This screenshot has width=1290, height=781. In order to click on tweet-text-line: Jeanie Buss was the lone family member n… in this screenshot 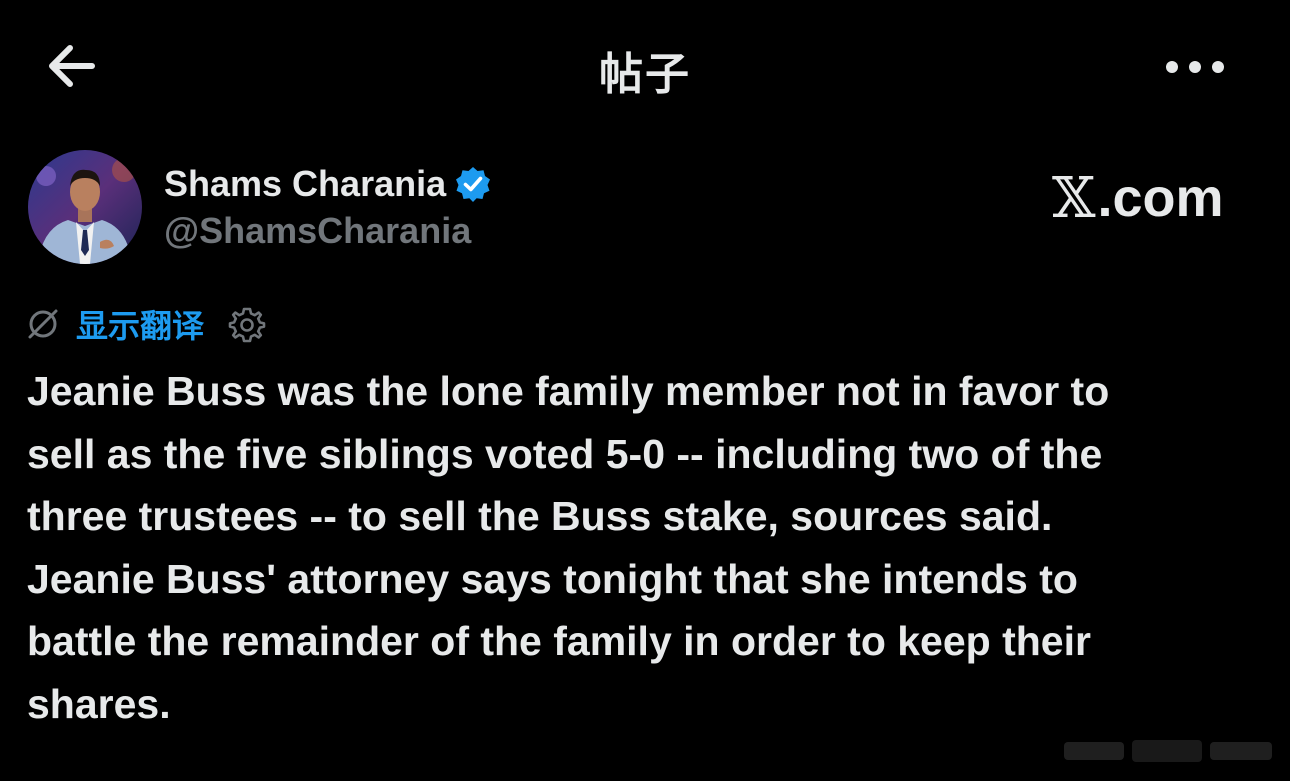, I will do `click(568, 391)`.